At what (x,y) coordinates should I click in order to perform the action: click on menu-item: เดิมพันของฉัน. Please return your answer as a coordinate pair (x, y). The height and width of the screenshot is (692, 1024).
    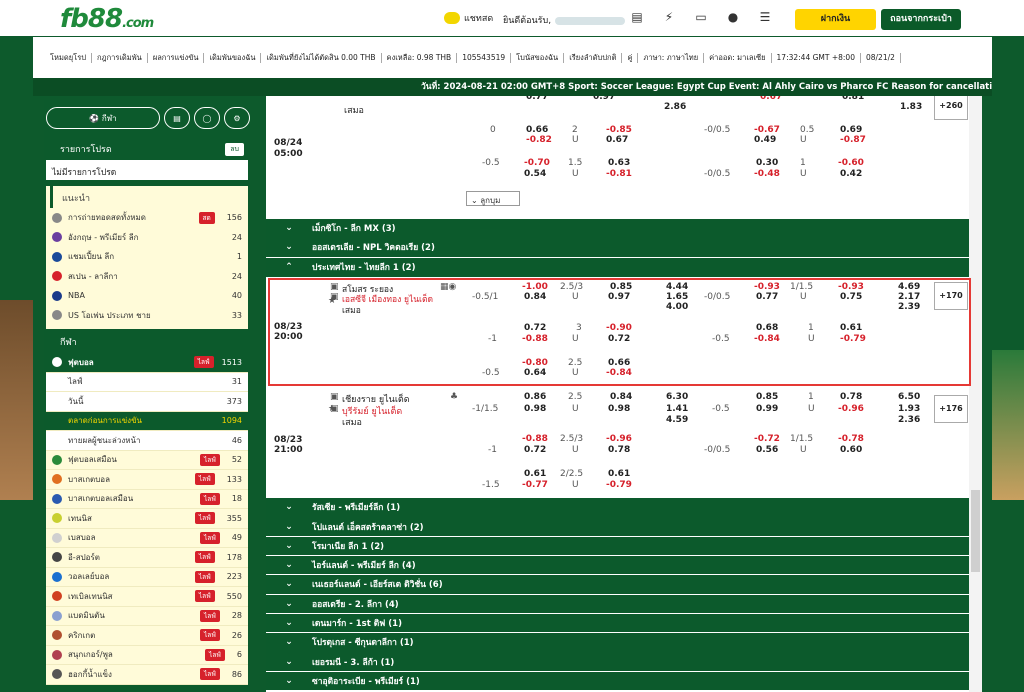
    Looking at the image, I should click on (233, 57).